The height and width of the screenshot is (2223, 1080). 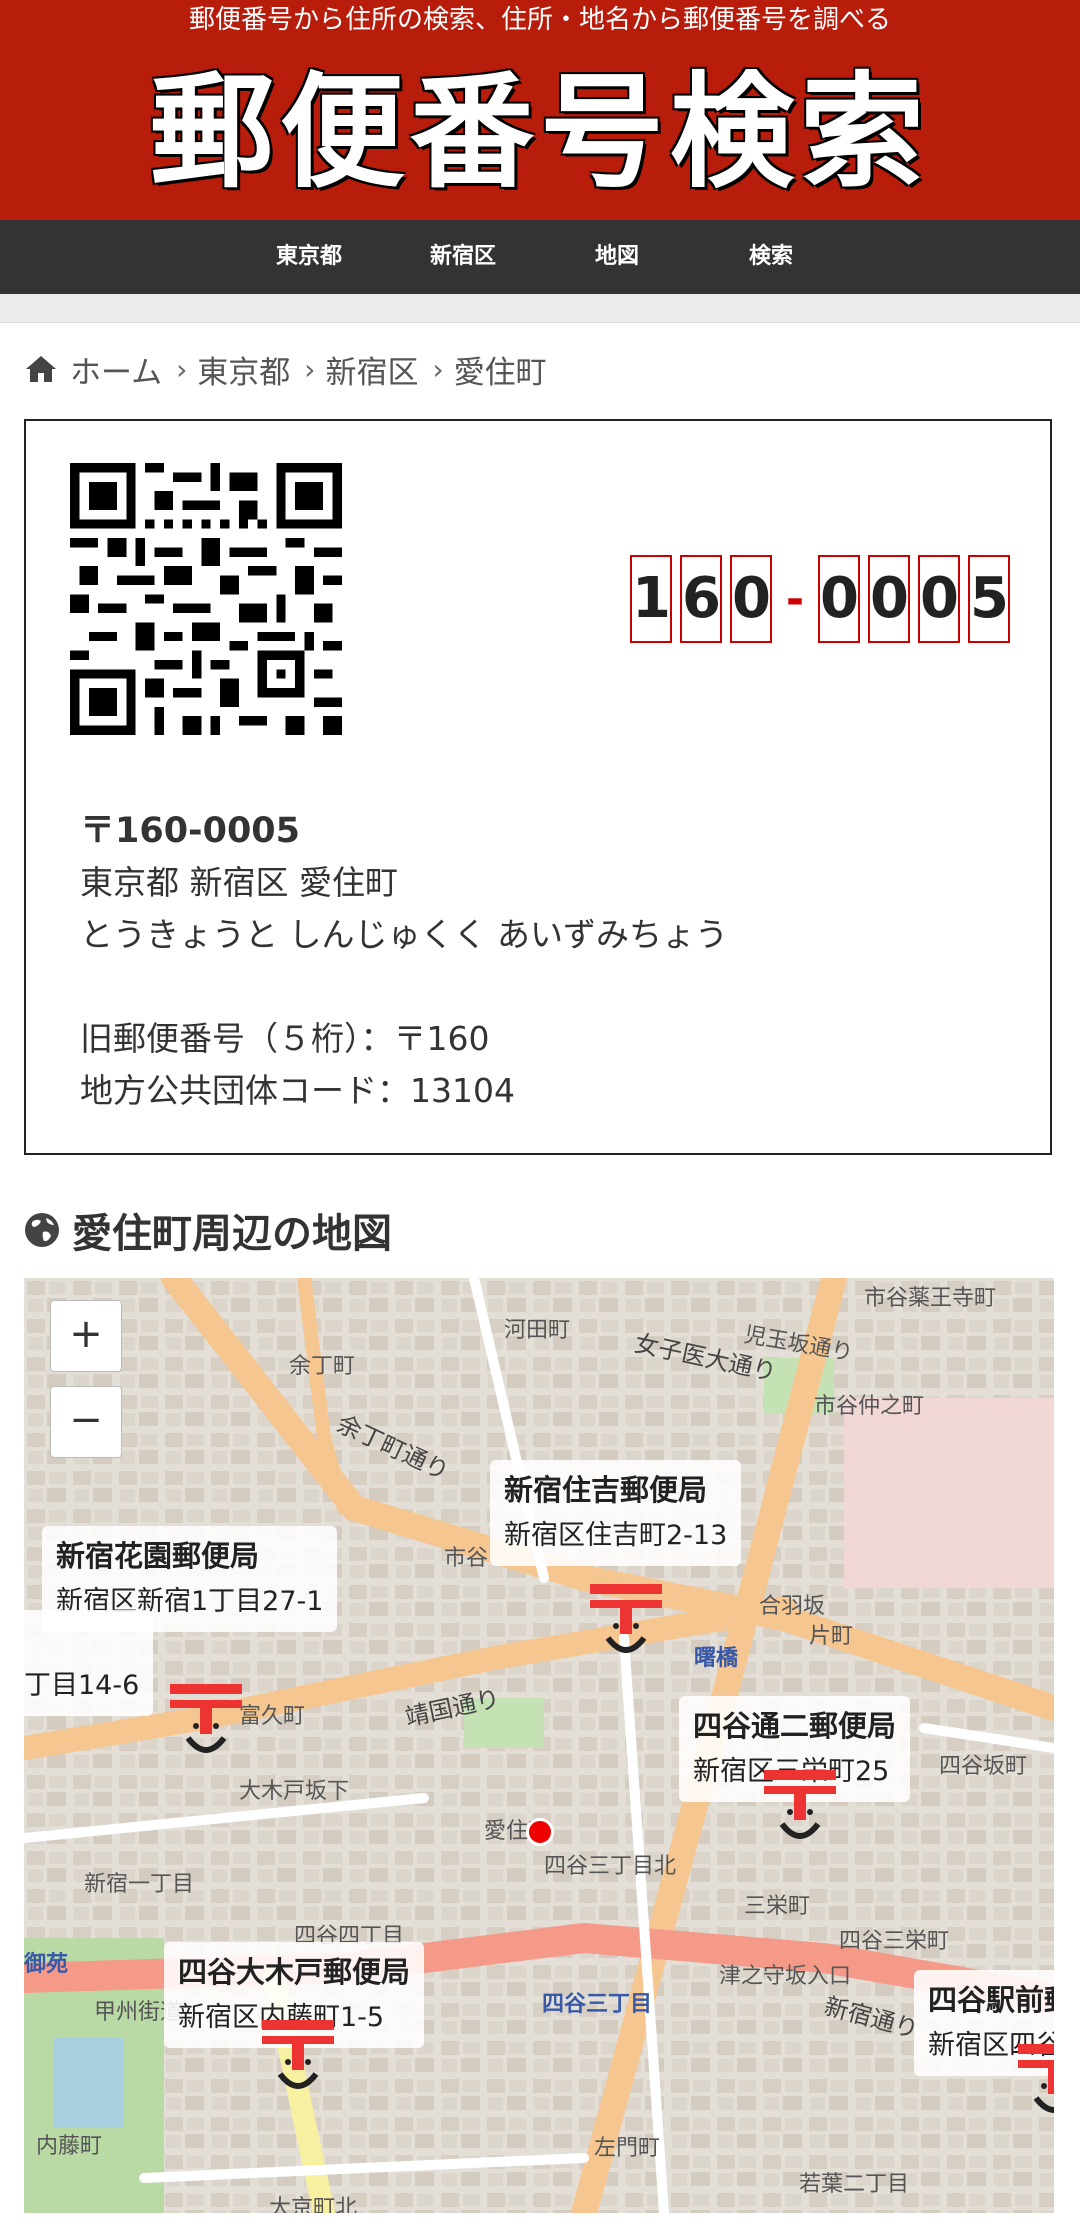 I want to click on nav-item-map: 地図, so click(x=617, y=257).